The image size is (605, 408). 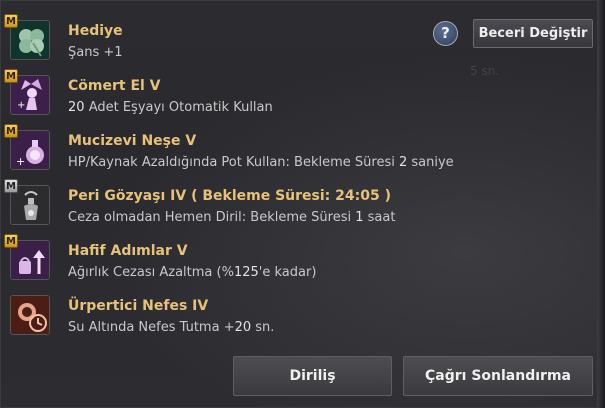 What do you see at coordinates (601, 204) in the screenshot?
I see `panel-edge` at bounding box center [601, 204].